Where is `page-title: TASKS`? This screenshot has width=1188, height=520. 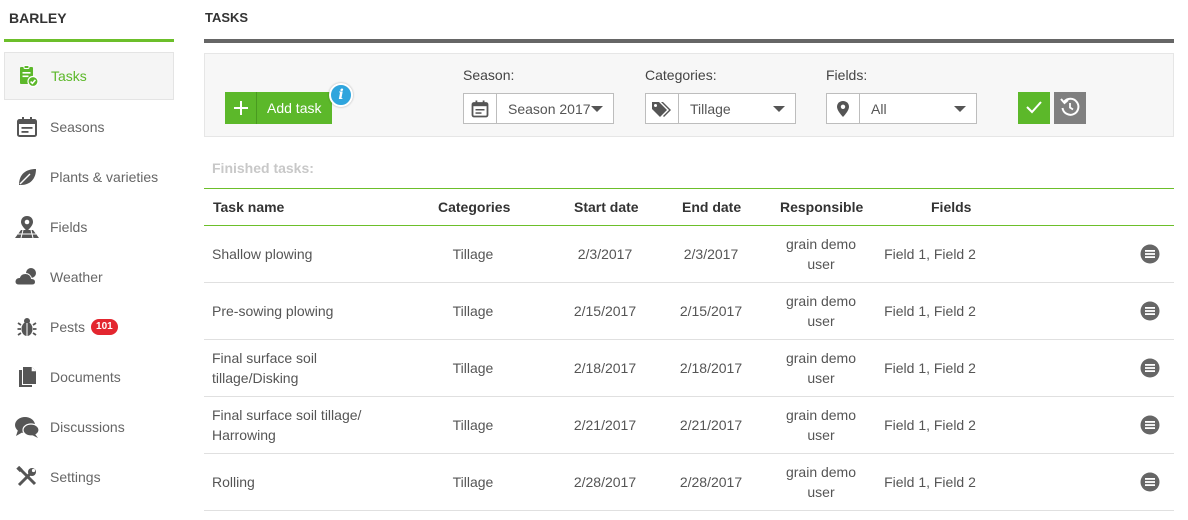 page-title: TASKS is located at coordinates (227, 17).